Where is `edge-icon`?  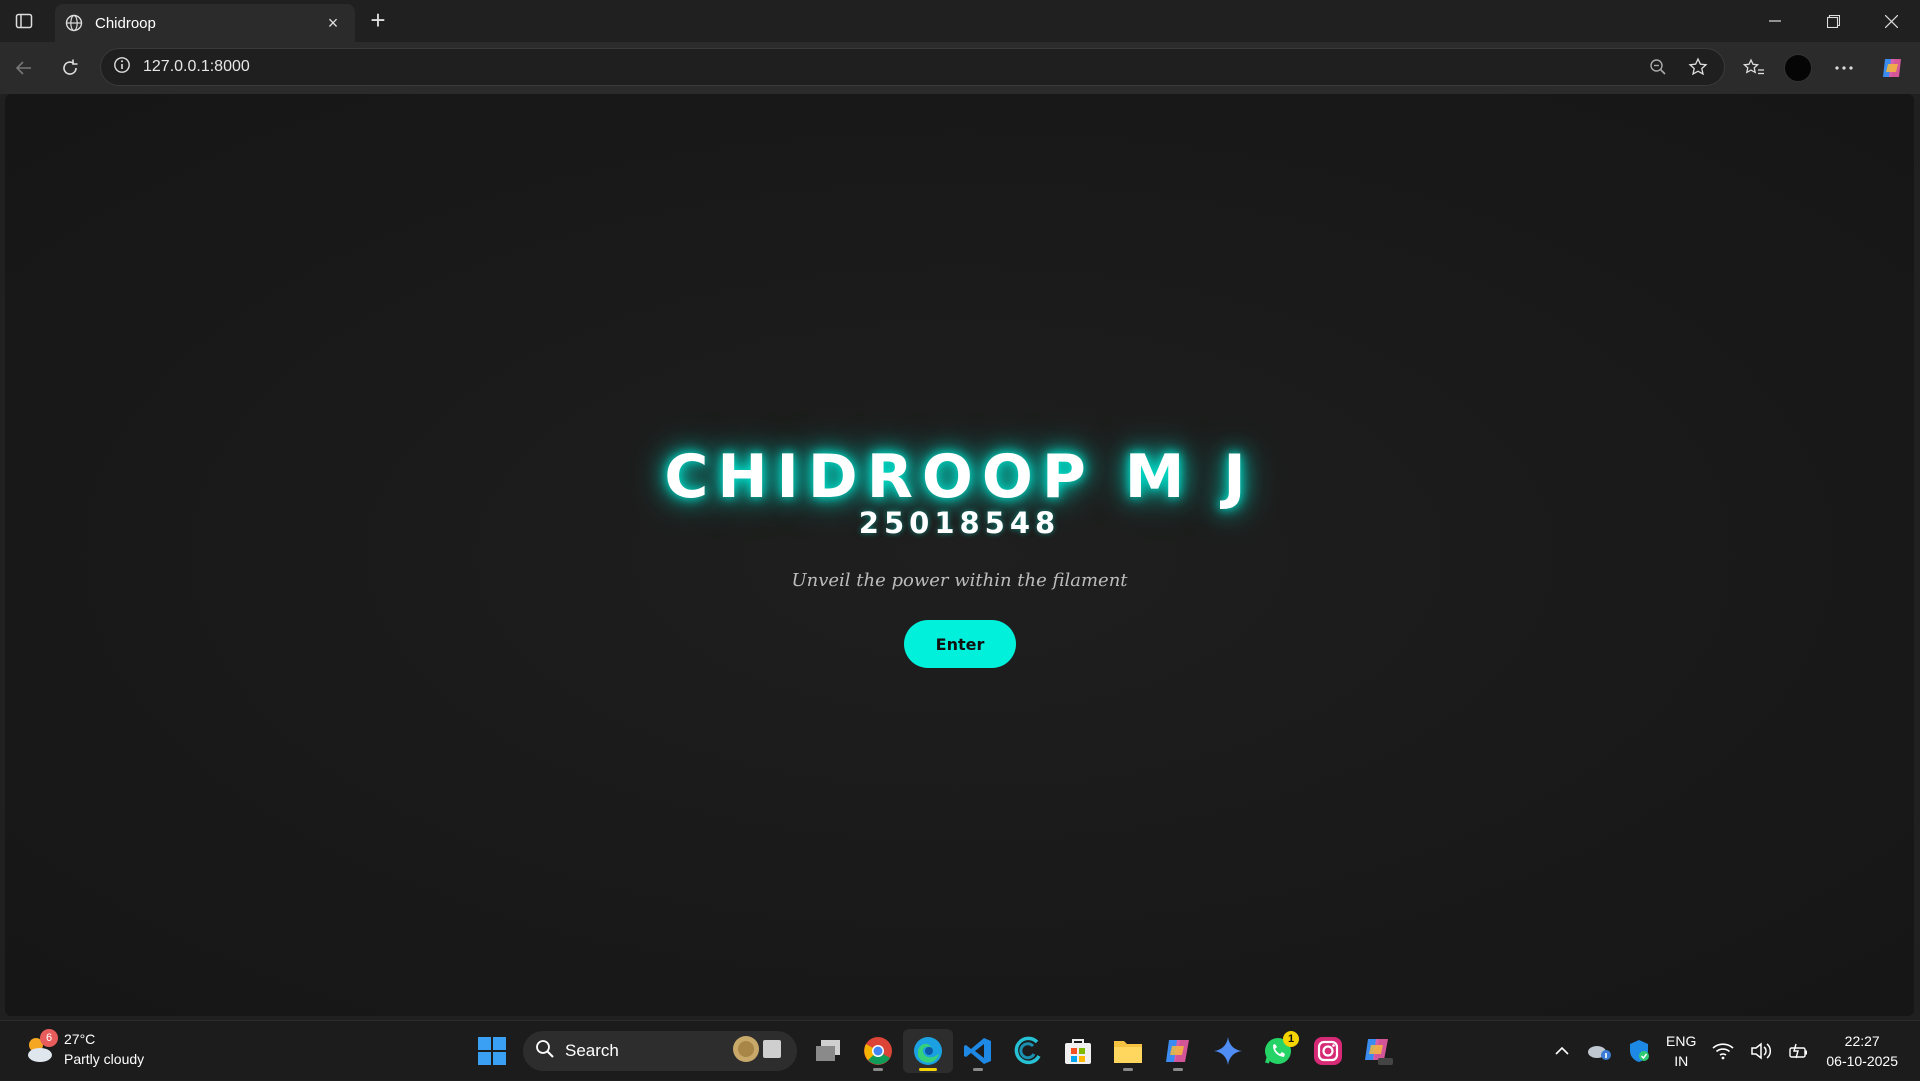
edge-icon is located at coordinates (928, 1051).